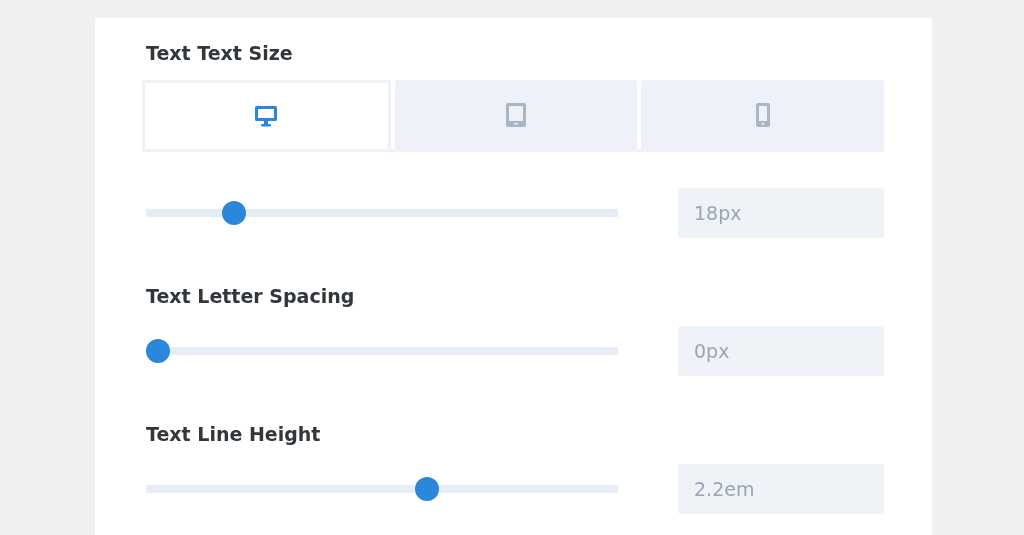 The image size is (1024, 535). I want to click on value-field: 18px, so click(781, 213).